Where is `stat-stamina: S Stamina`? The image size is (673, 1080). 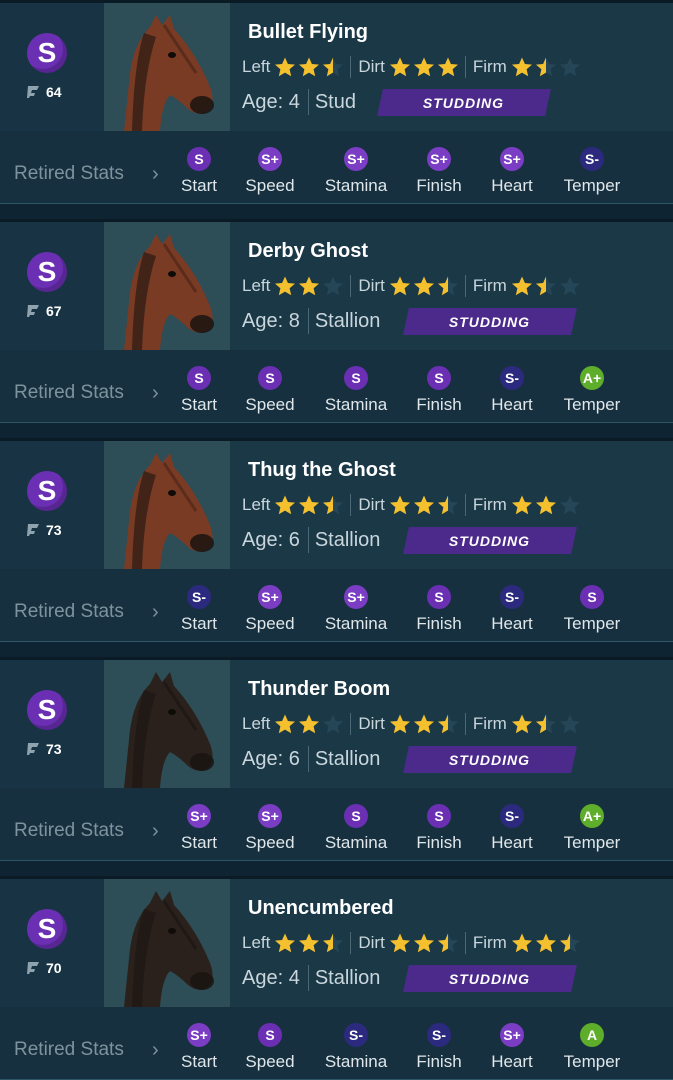
stat-stamina: S Stamina is located at coordinates (356, 390).